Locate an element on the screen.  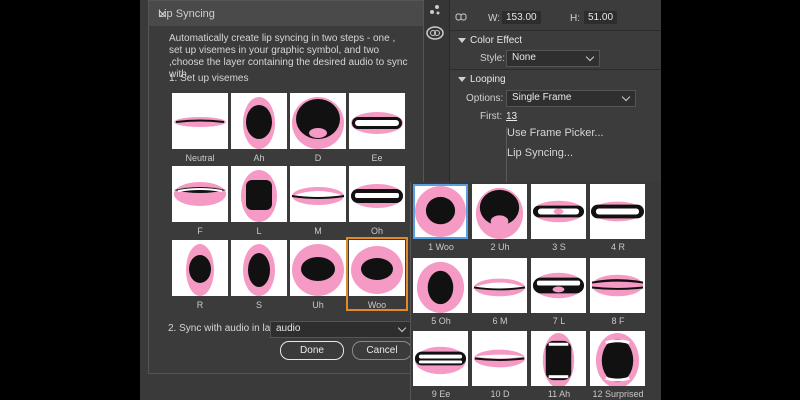
viseme-tile-d is located at coordinates (318, 121).